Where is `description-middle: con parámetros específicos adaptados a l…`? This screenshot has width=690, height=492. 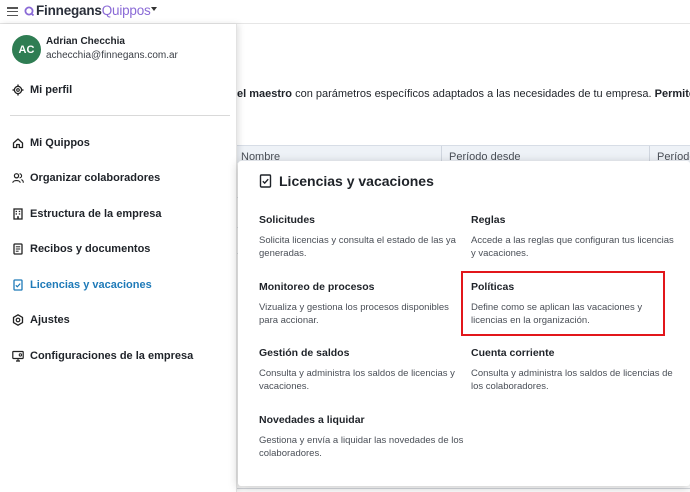 description-middle: con parámetros específicos adaptados a l… is located at coordinates (473, 94).